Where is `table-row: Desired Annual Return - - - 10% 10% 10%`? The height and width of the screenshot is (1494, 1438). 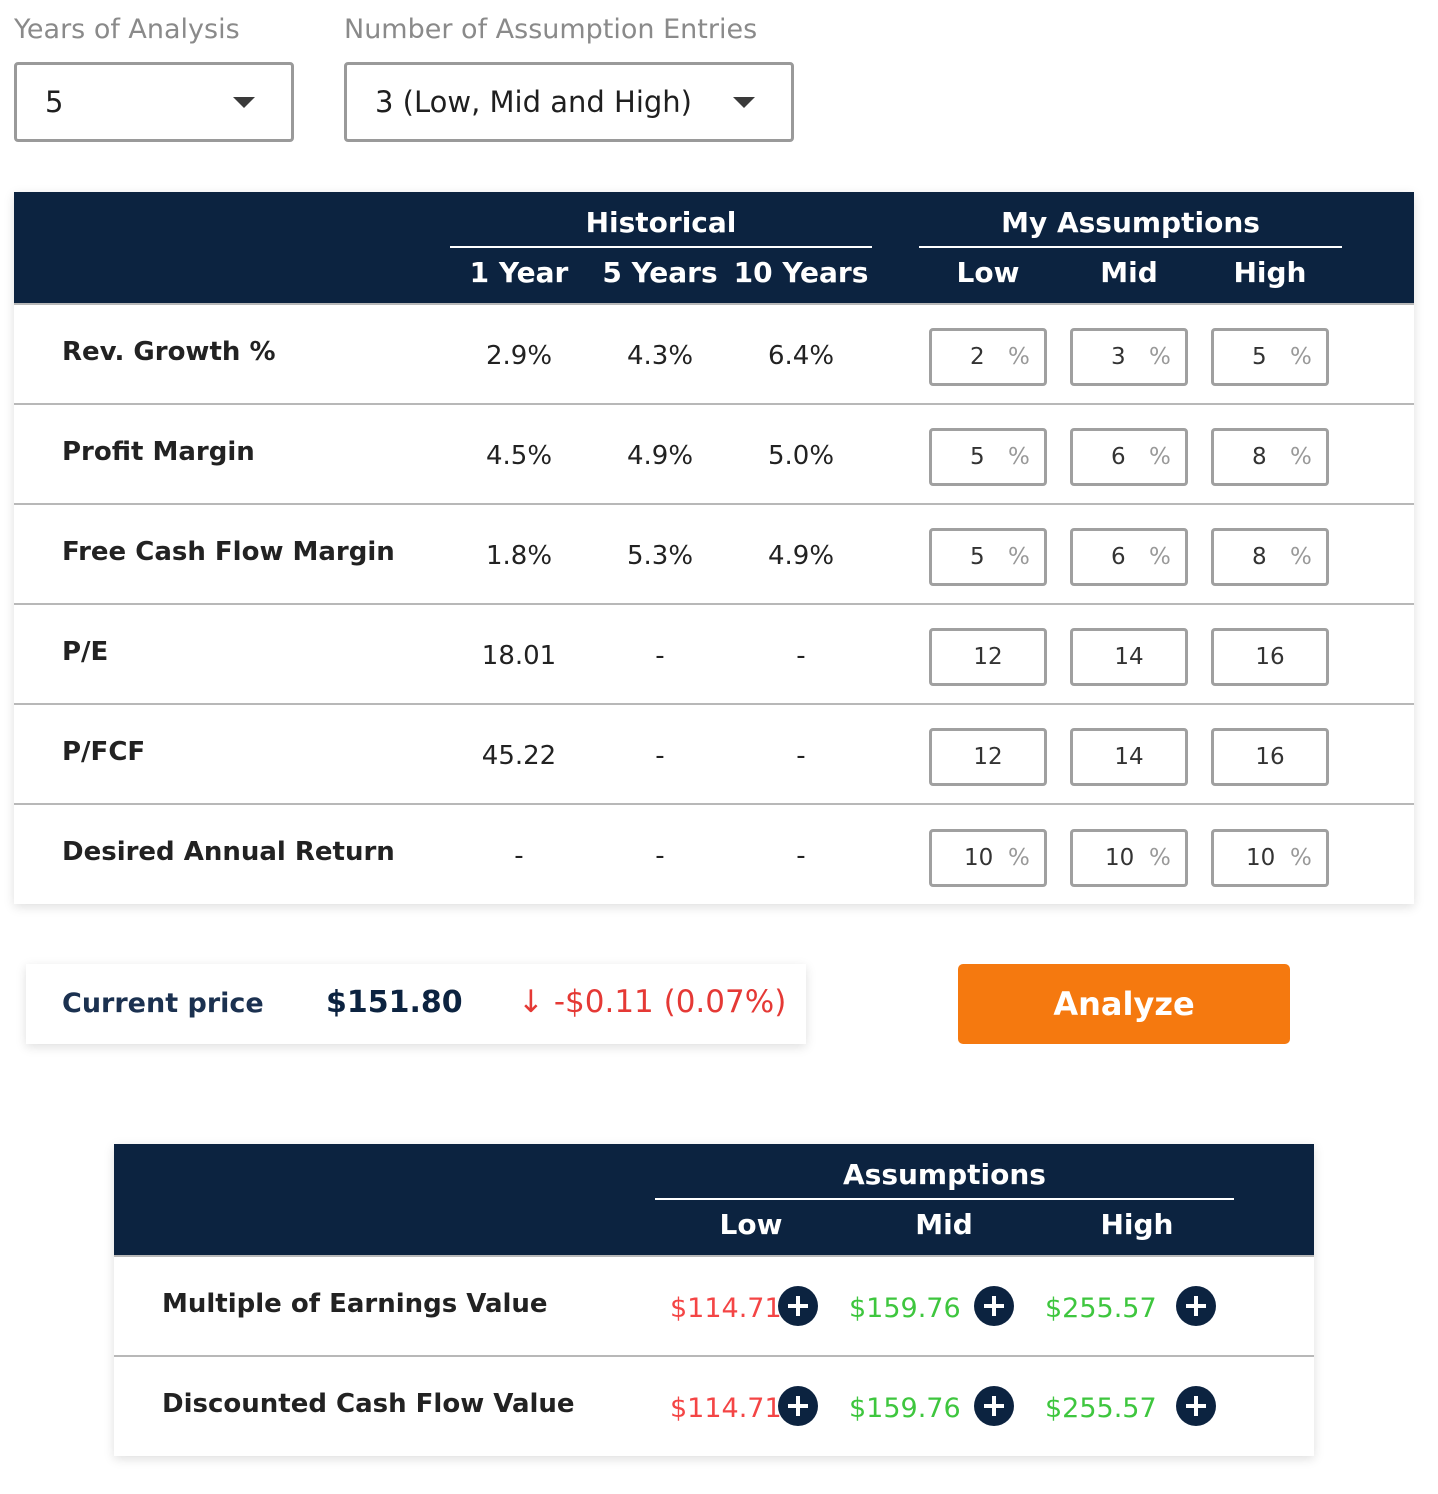 table-row: Desired Annual Return - - - 10% 10% 10% is located at coordinates (714, 853).